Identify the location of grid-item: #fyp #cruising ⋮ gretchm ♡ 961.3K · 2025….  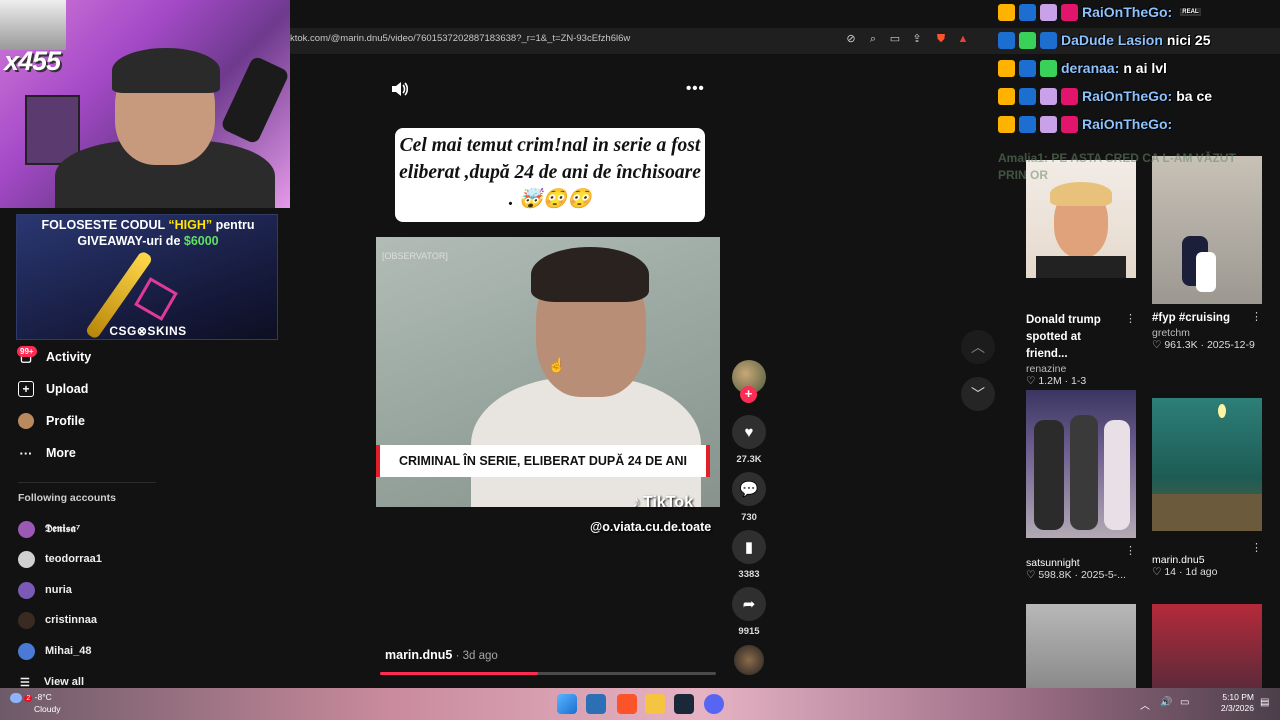
(1207, 253).